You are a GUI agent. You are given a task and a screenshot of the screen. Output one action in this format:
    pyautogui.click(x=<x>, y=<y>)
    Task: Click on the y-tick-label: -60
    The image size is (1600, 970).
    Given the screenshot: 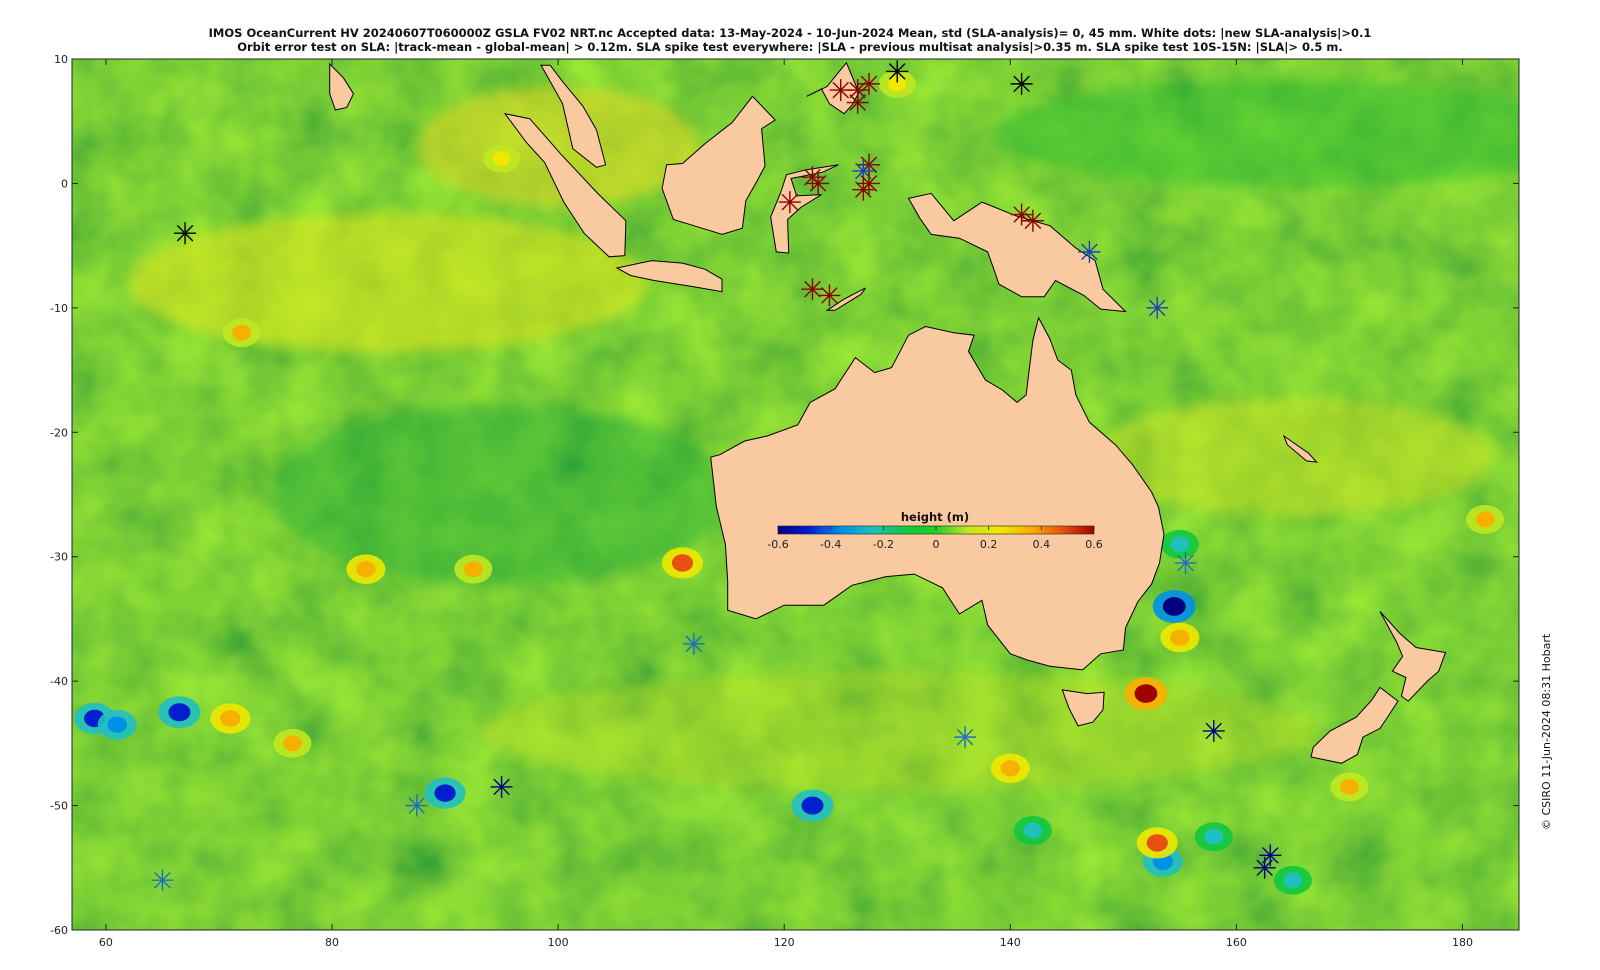 What is the action you would take?
    pyautogui.click(x=59, y=930)
    